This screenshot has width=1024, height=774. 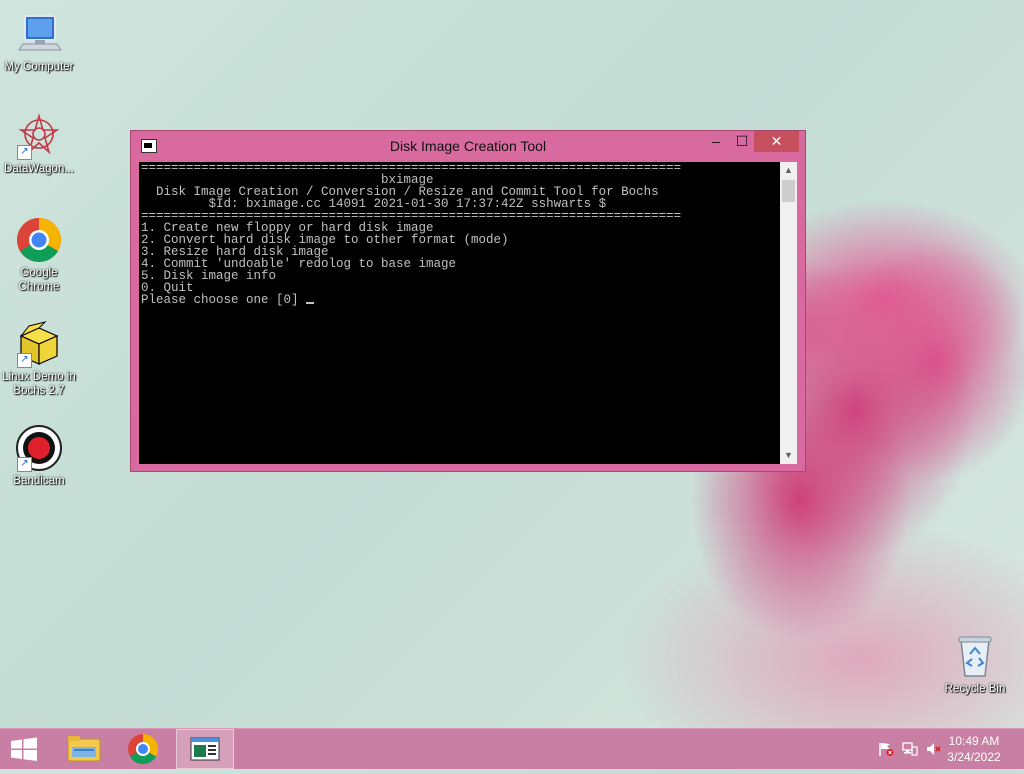 I want to click on desktop-icon-label: Recycle Bin, so click(x=975, y=689).